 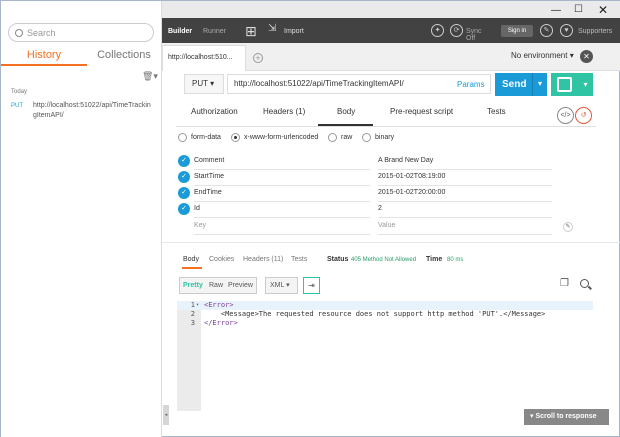 I want to click on sign-in-button: Sign in, so click(x=517, y=31).